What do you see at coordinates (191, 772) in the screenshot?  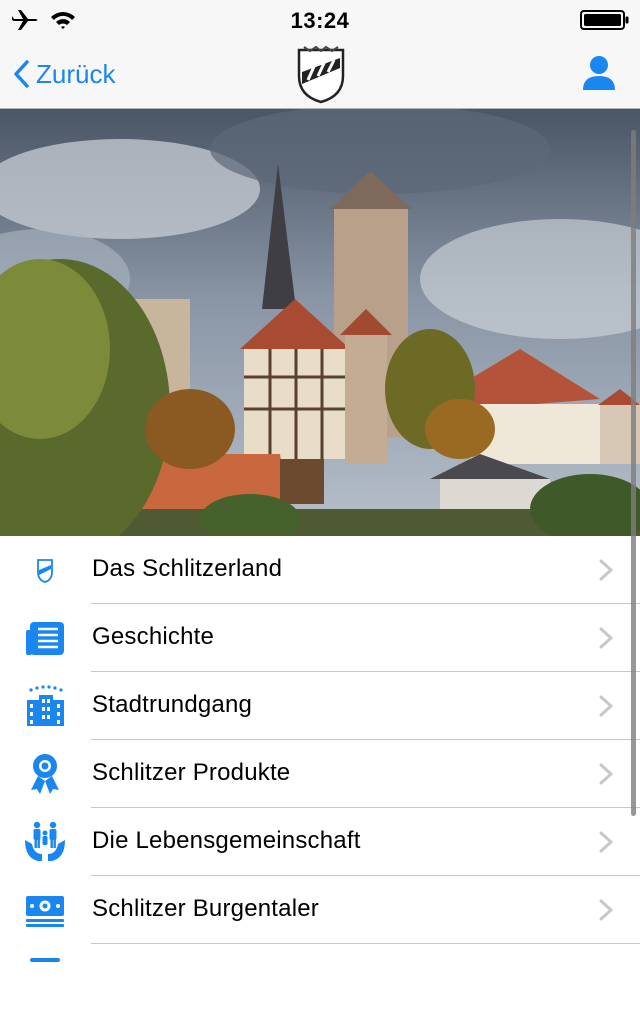 I see `menu-item-label: Schlitzer Produkte` at bounding box center [191, 772].